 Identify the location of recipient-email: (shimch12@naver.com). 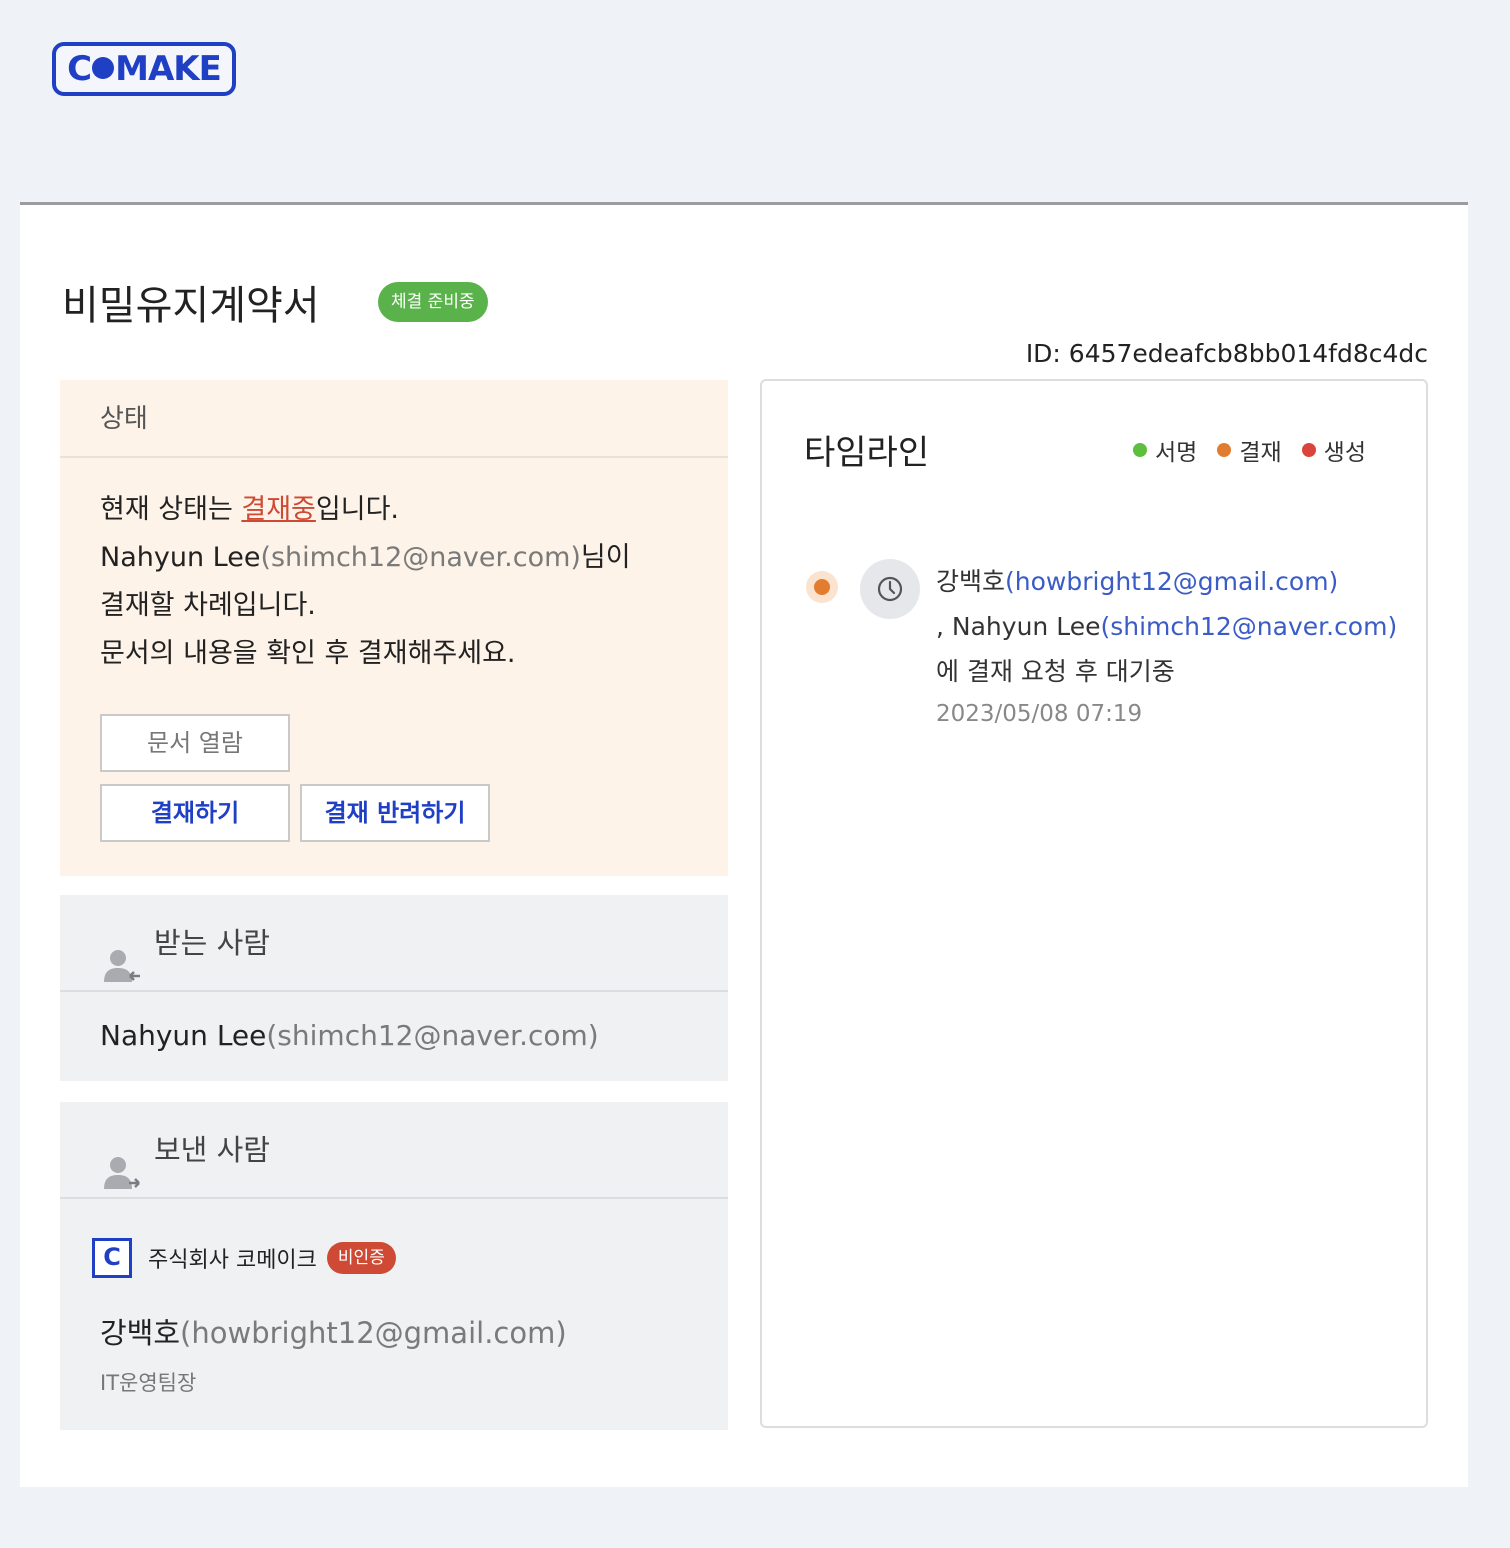
(432, 1035).